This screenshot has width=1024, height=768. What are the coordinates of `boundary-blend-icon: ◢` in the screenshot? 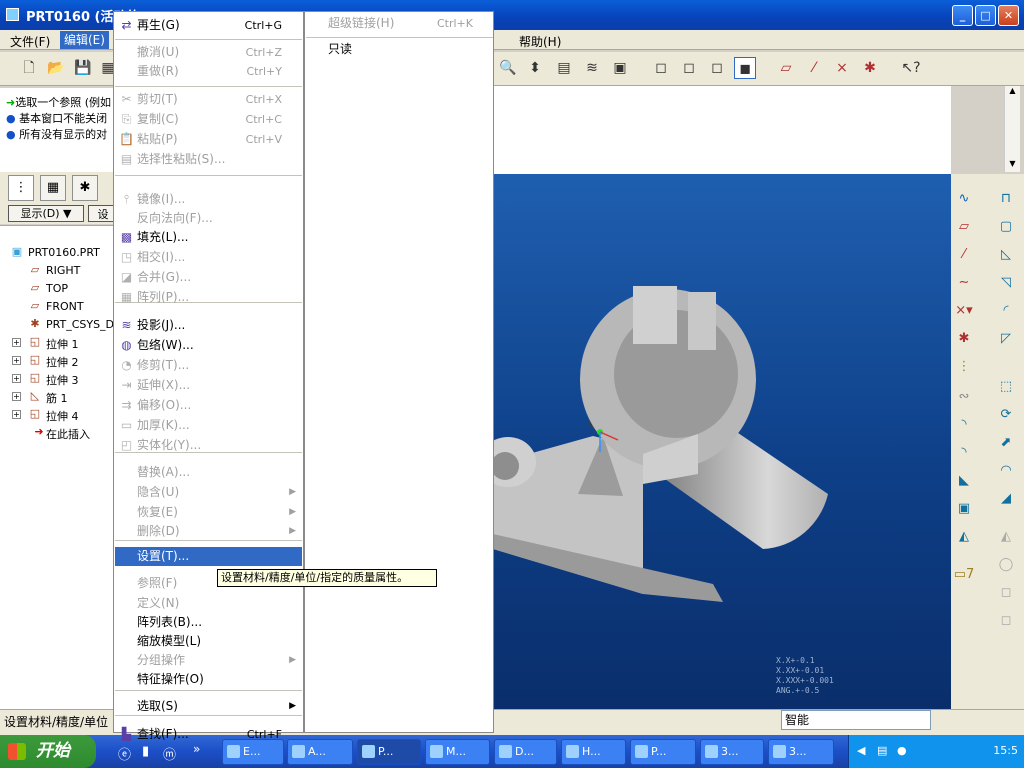 It's located at (1006, 499).